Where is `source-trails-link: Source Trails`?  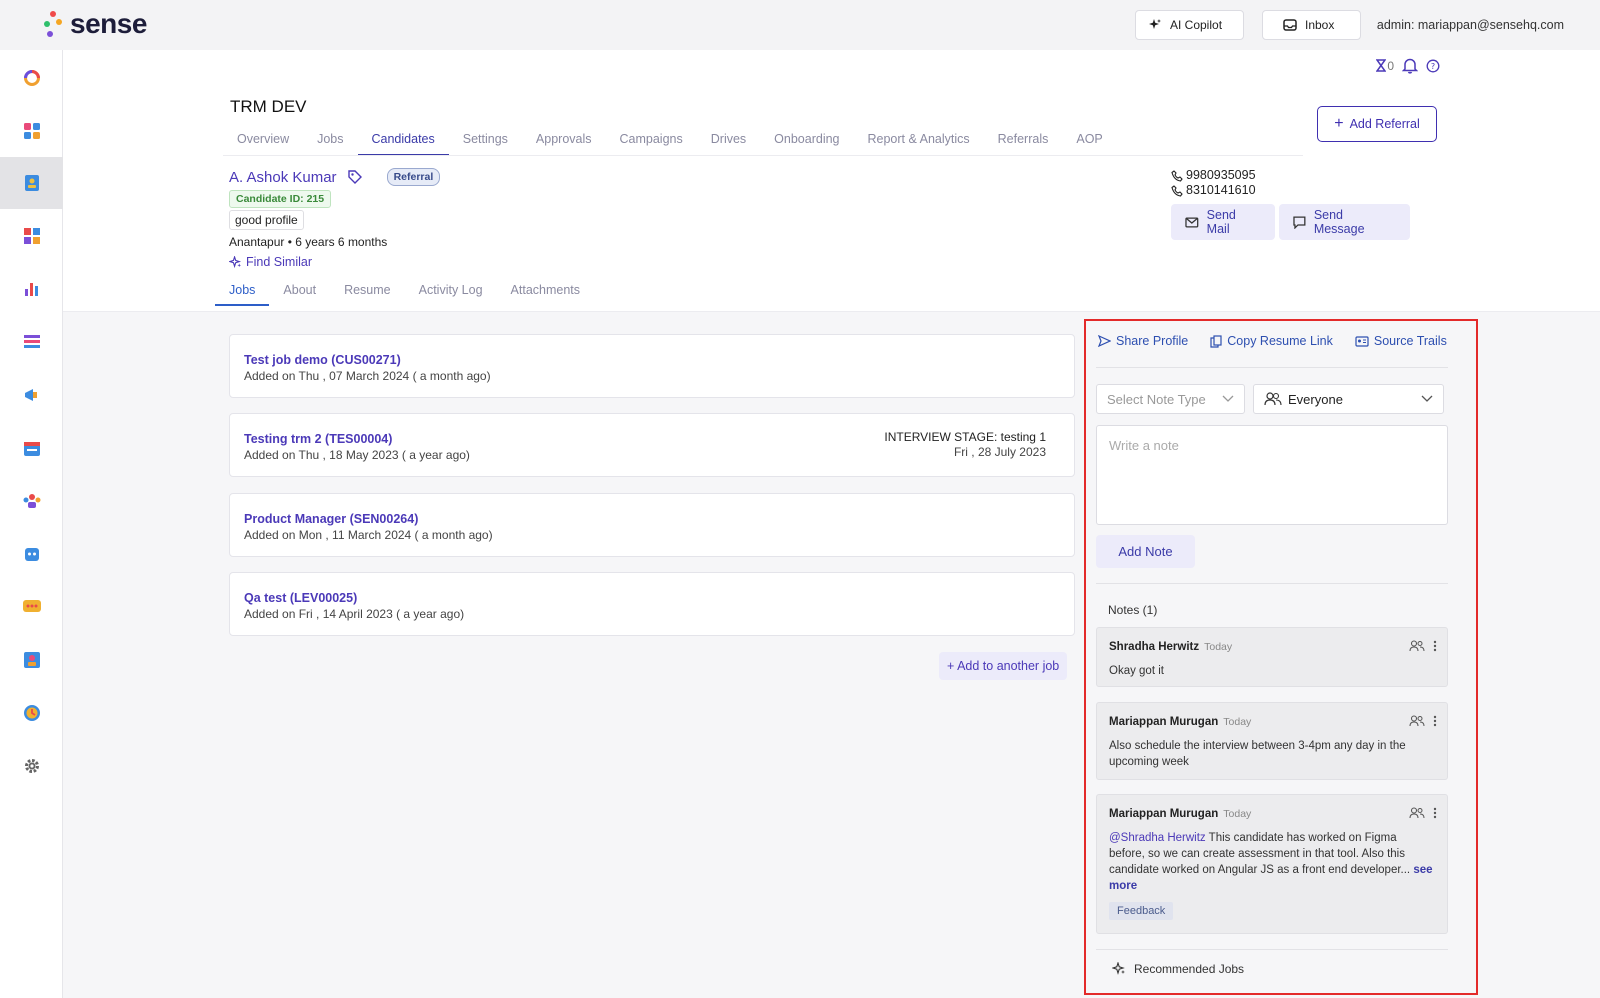 source-trails-link: Source Trails is located at coordinates (1401, 341).